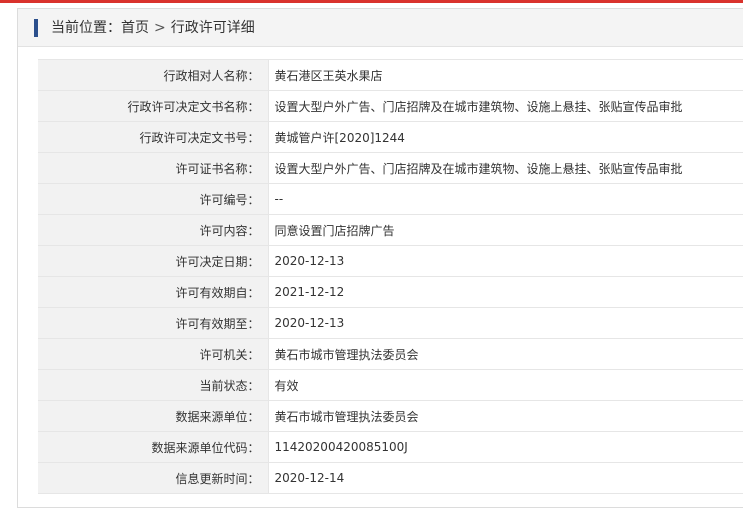 The height and width of the screenshot is (508, 743). I want to click on row-label: 行政许可决定文书号：, so click(153, 137).